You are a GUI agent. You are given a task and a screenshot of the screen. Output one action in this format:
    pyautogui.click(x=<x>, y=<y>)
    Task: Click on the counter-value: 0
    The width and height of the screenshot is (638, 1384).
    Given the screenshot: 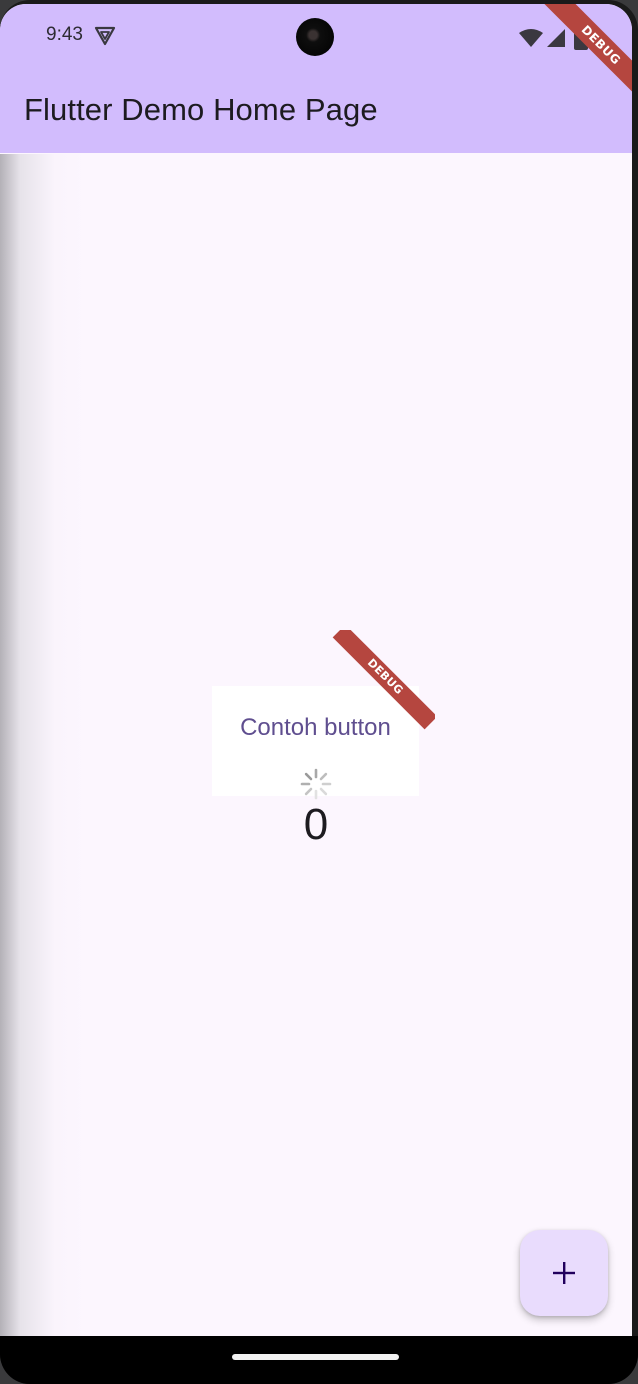 What is the action you would take?
    pyautogui.click(x=316, y=824)
    